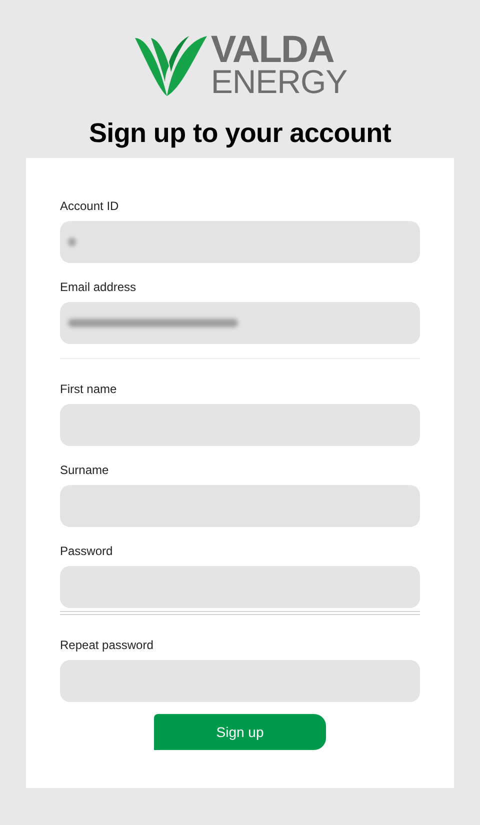 The width and height of the screenshot is (480, 825). I want to click on sign-up-button: Sign up, so click(240, 732).